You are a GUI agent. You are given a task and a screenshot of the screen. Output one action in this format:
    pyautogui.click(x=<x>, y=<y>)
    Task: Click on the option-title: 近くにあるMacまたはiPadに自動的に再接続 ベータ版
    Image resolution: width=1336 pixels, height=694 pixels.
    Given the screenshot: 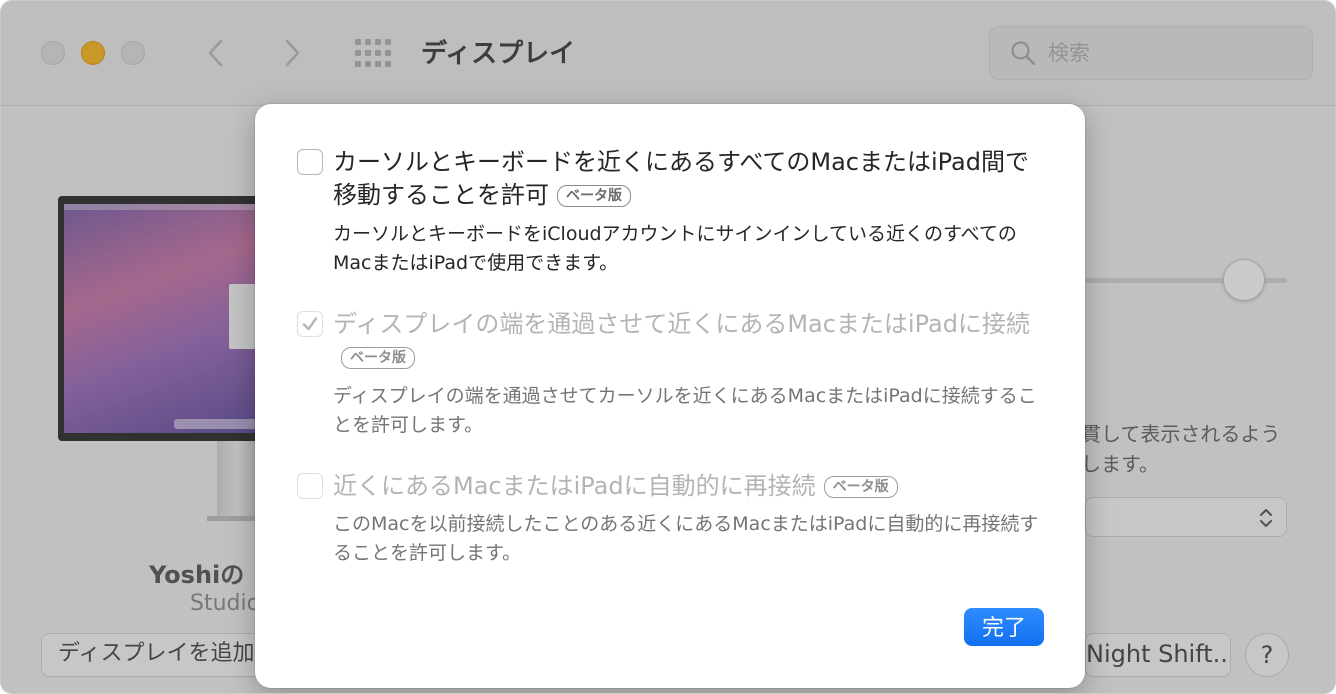 What is the action you would take?
    pyautogui.click(x=685, y=486)
    